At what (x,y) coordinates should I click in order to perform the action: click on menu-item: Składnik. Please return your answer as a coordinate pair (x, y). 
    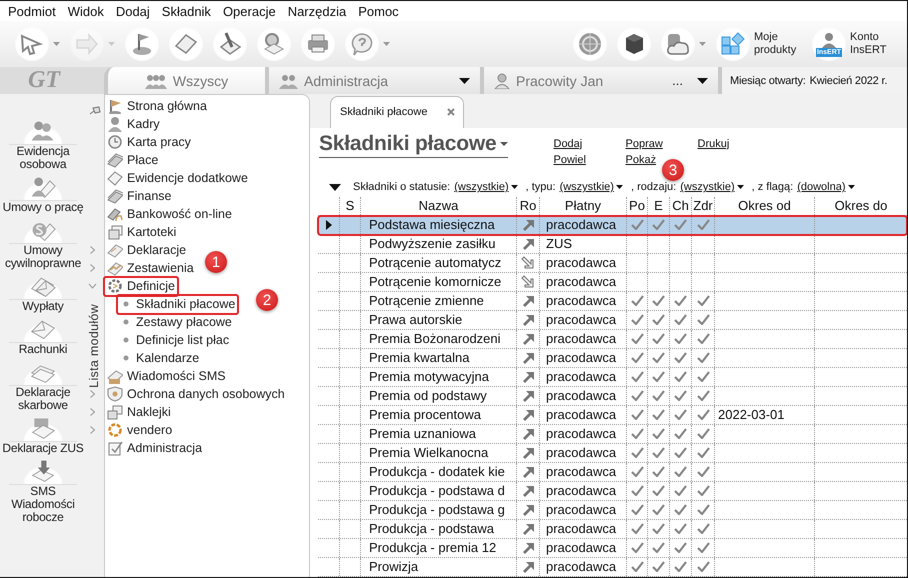
    Looking at the image, I should click on (186, 11).